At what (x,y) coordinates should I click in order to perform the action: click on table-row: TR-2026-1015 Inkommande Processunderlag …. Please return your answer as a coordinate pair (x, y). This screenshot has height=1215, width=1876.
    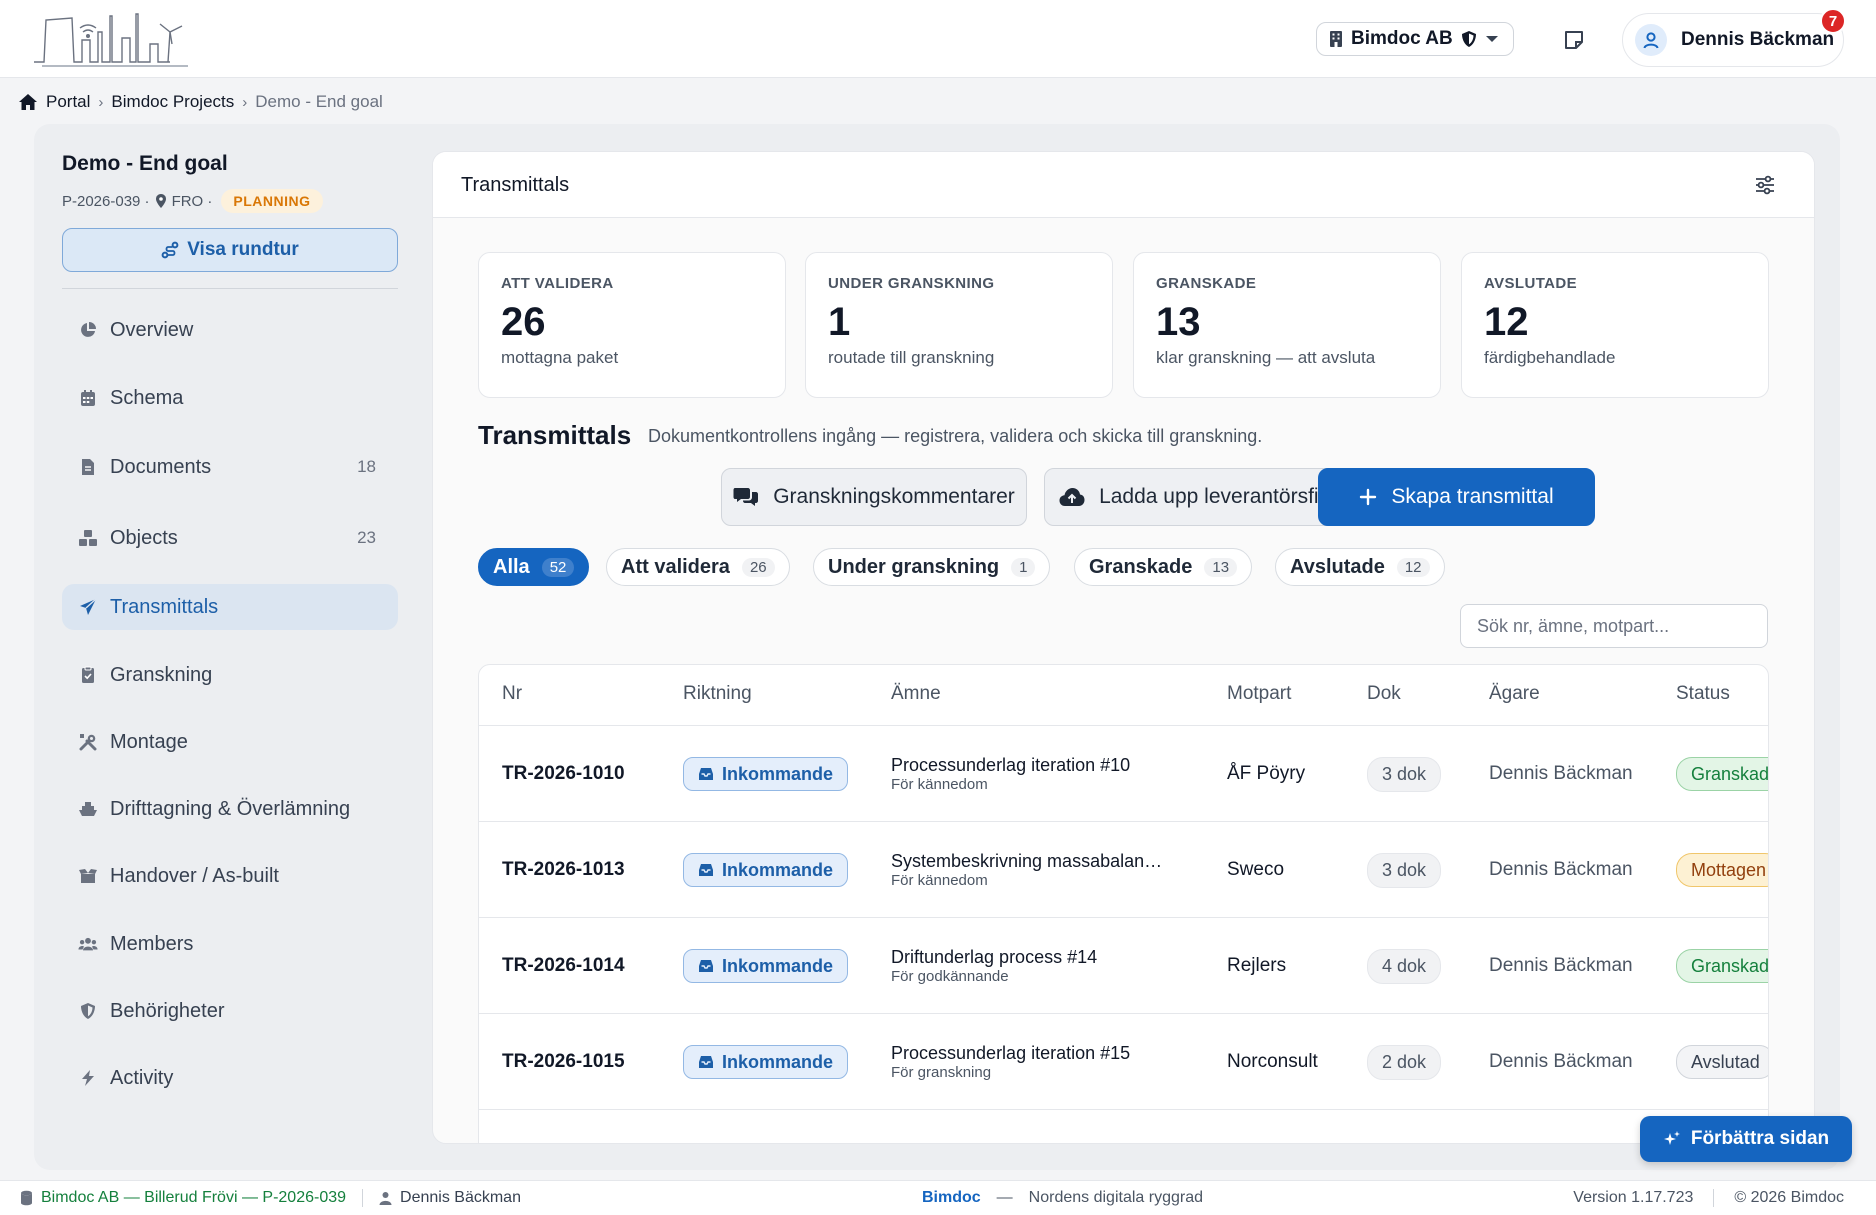
    Looking at the image, I should click on (1123, 1062).